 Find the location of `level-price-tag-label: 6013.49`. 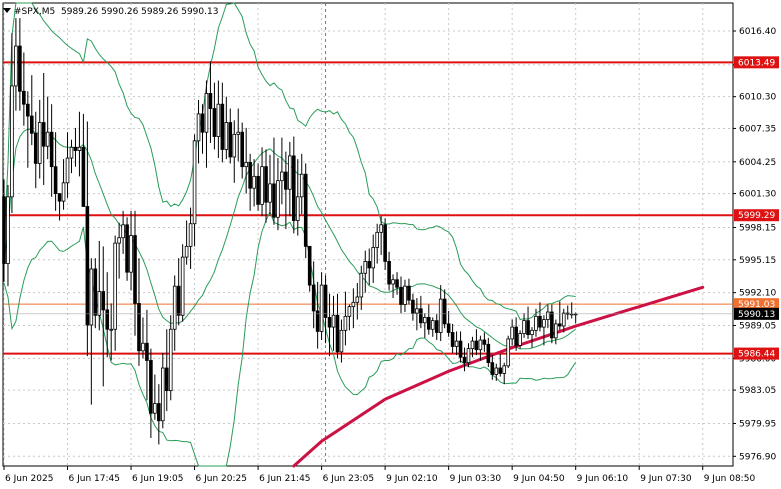

level-price-tag-label: 6013.49 is located at coordinates (756, 63).